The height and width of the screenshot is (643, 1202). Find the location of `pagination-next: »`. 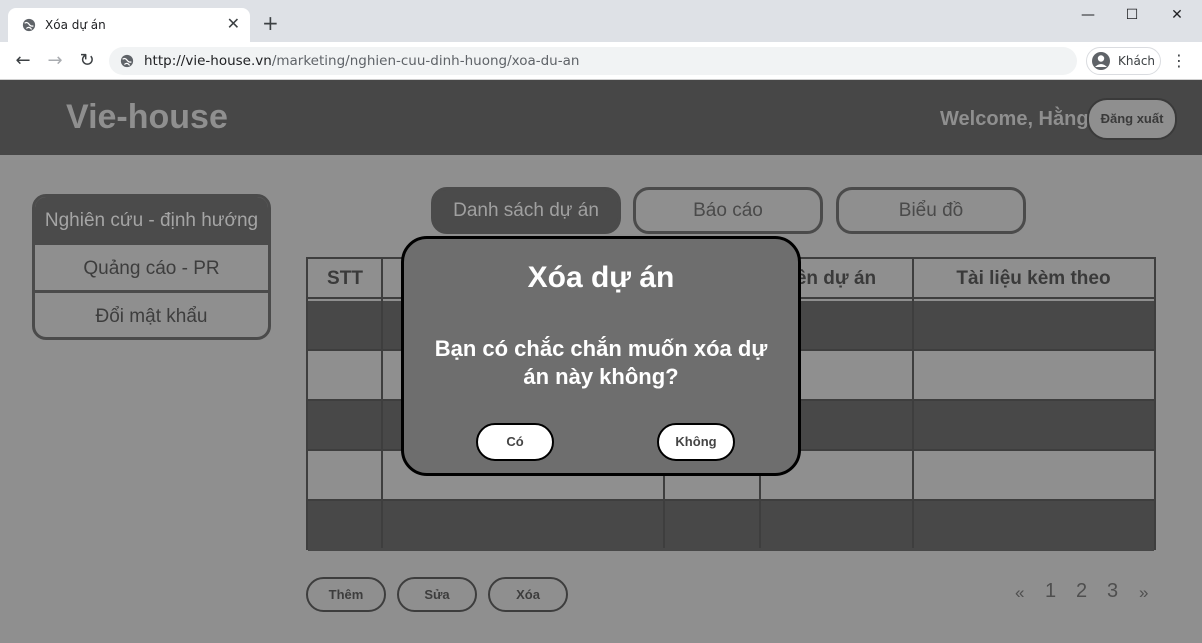

pagination-next: » is located at coordinates (1143, 593).